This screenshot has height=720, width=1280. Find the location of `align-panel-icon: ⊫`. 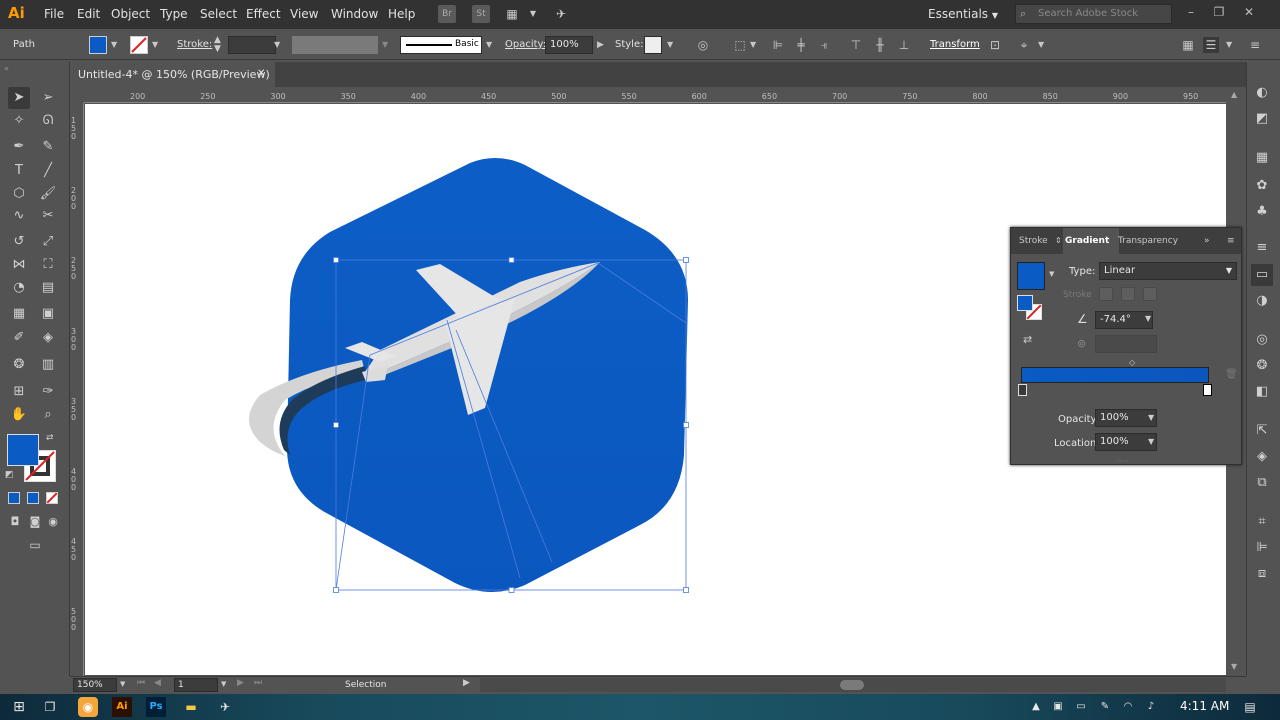

align-panel-icon: ⊫ is located at coordinates (1262, 548).